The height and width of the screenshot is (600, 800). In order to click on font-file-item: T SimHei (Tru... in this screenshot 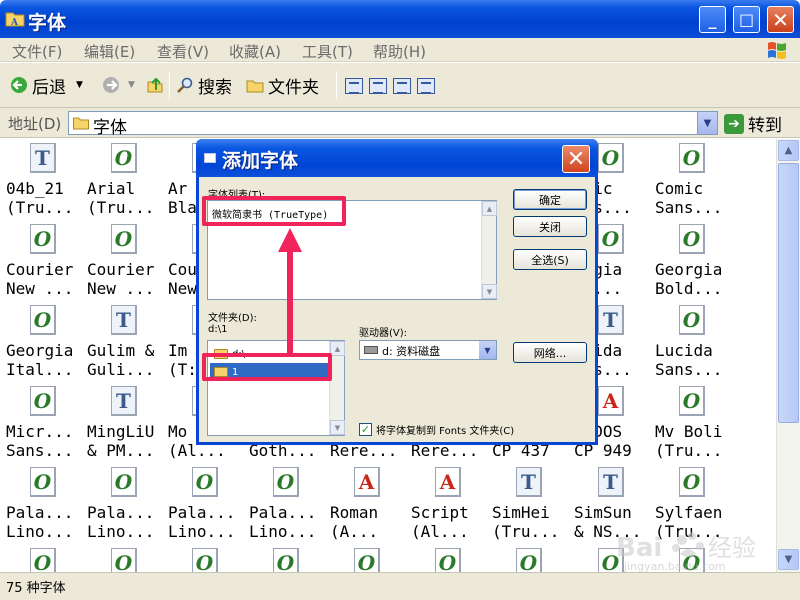, I will do `click(532, 505)`.